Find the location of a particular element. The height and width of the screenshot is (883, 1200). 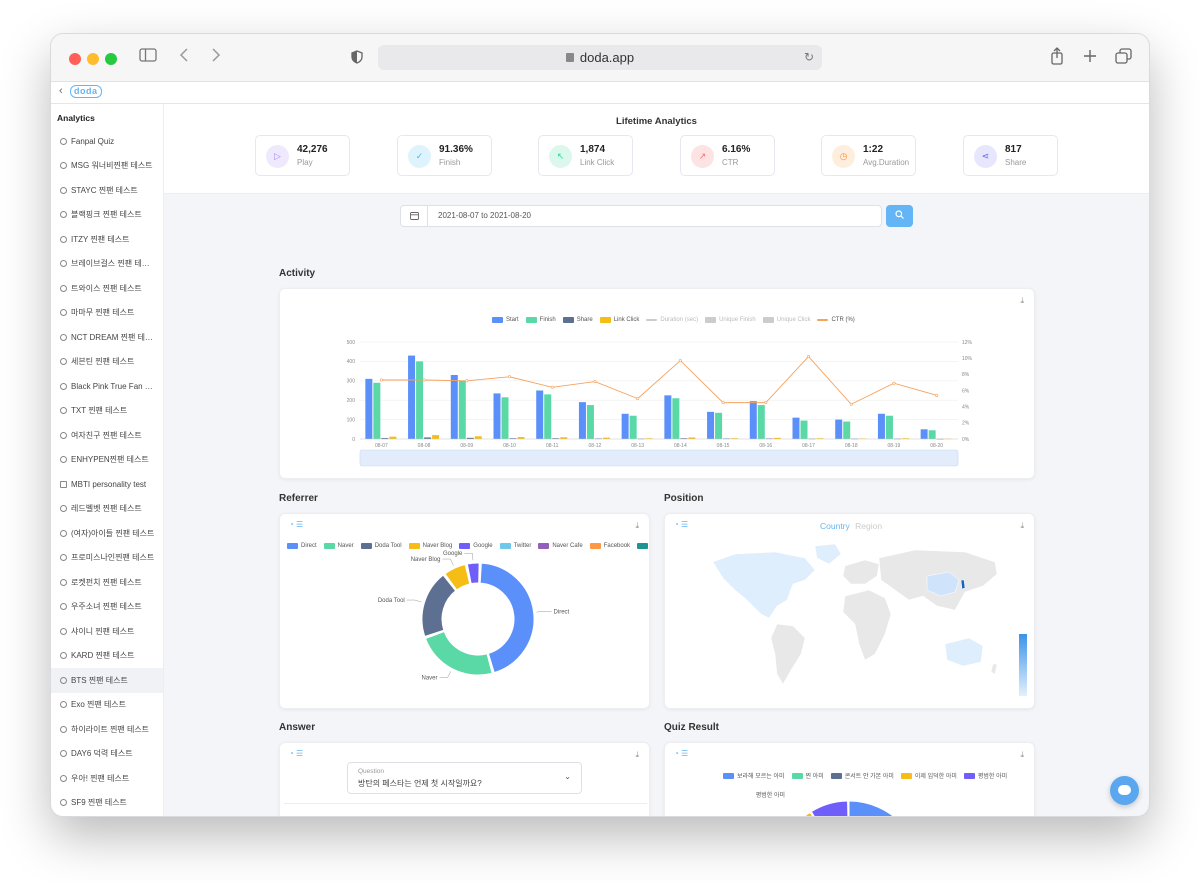

date-range-picker: 2021-08-07 to 2021-08-20 is located at coordinates (641, 216).